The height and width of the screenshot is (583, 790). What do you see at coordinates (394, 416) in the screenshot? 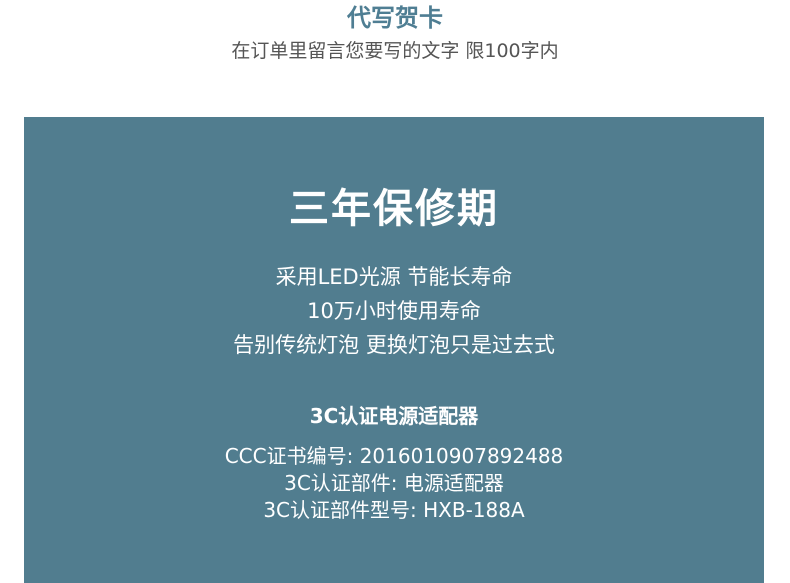
I see `adapter-title: 3C认证电源适配器` at bounding box center [394, 416].